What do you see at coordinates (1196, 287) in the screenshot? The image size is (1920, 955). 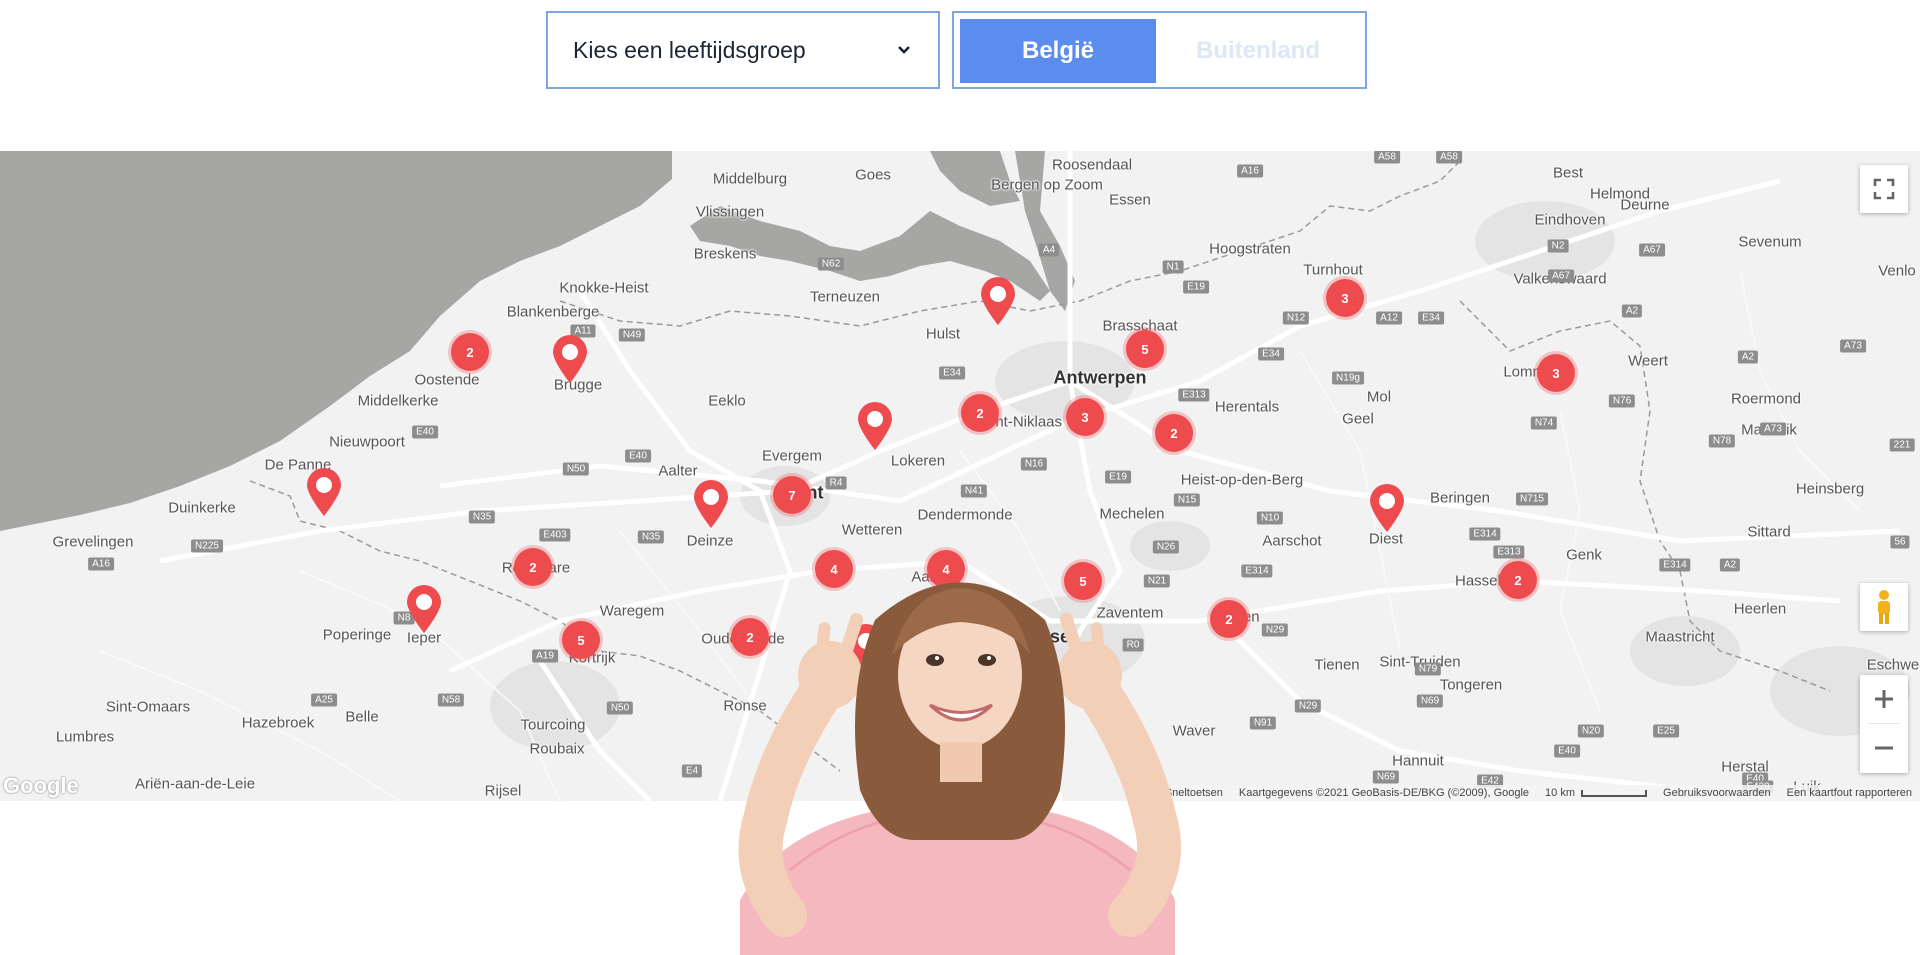 I see `road-shield: E19` at bounding box center [1196, 287].